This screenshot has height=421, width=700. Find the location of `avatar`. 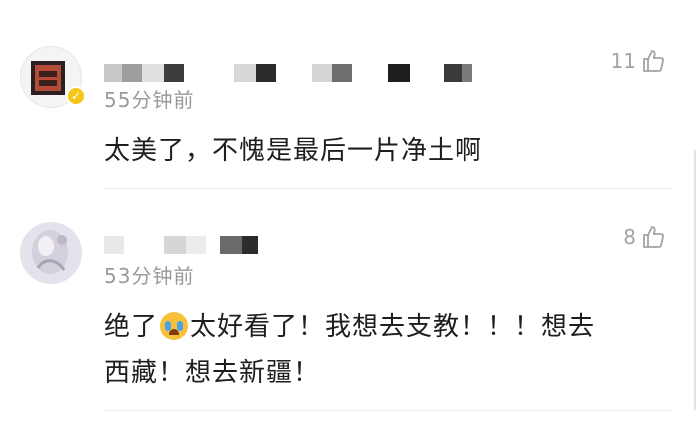

avatar is located at coordinates (51, 253).